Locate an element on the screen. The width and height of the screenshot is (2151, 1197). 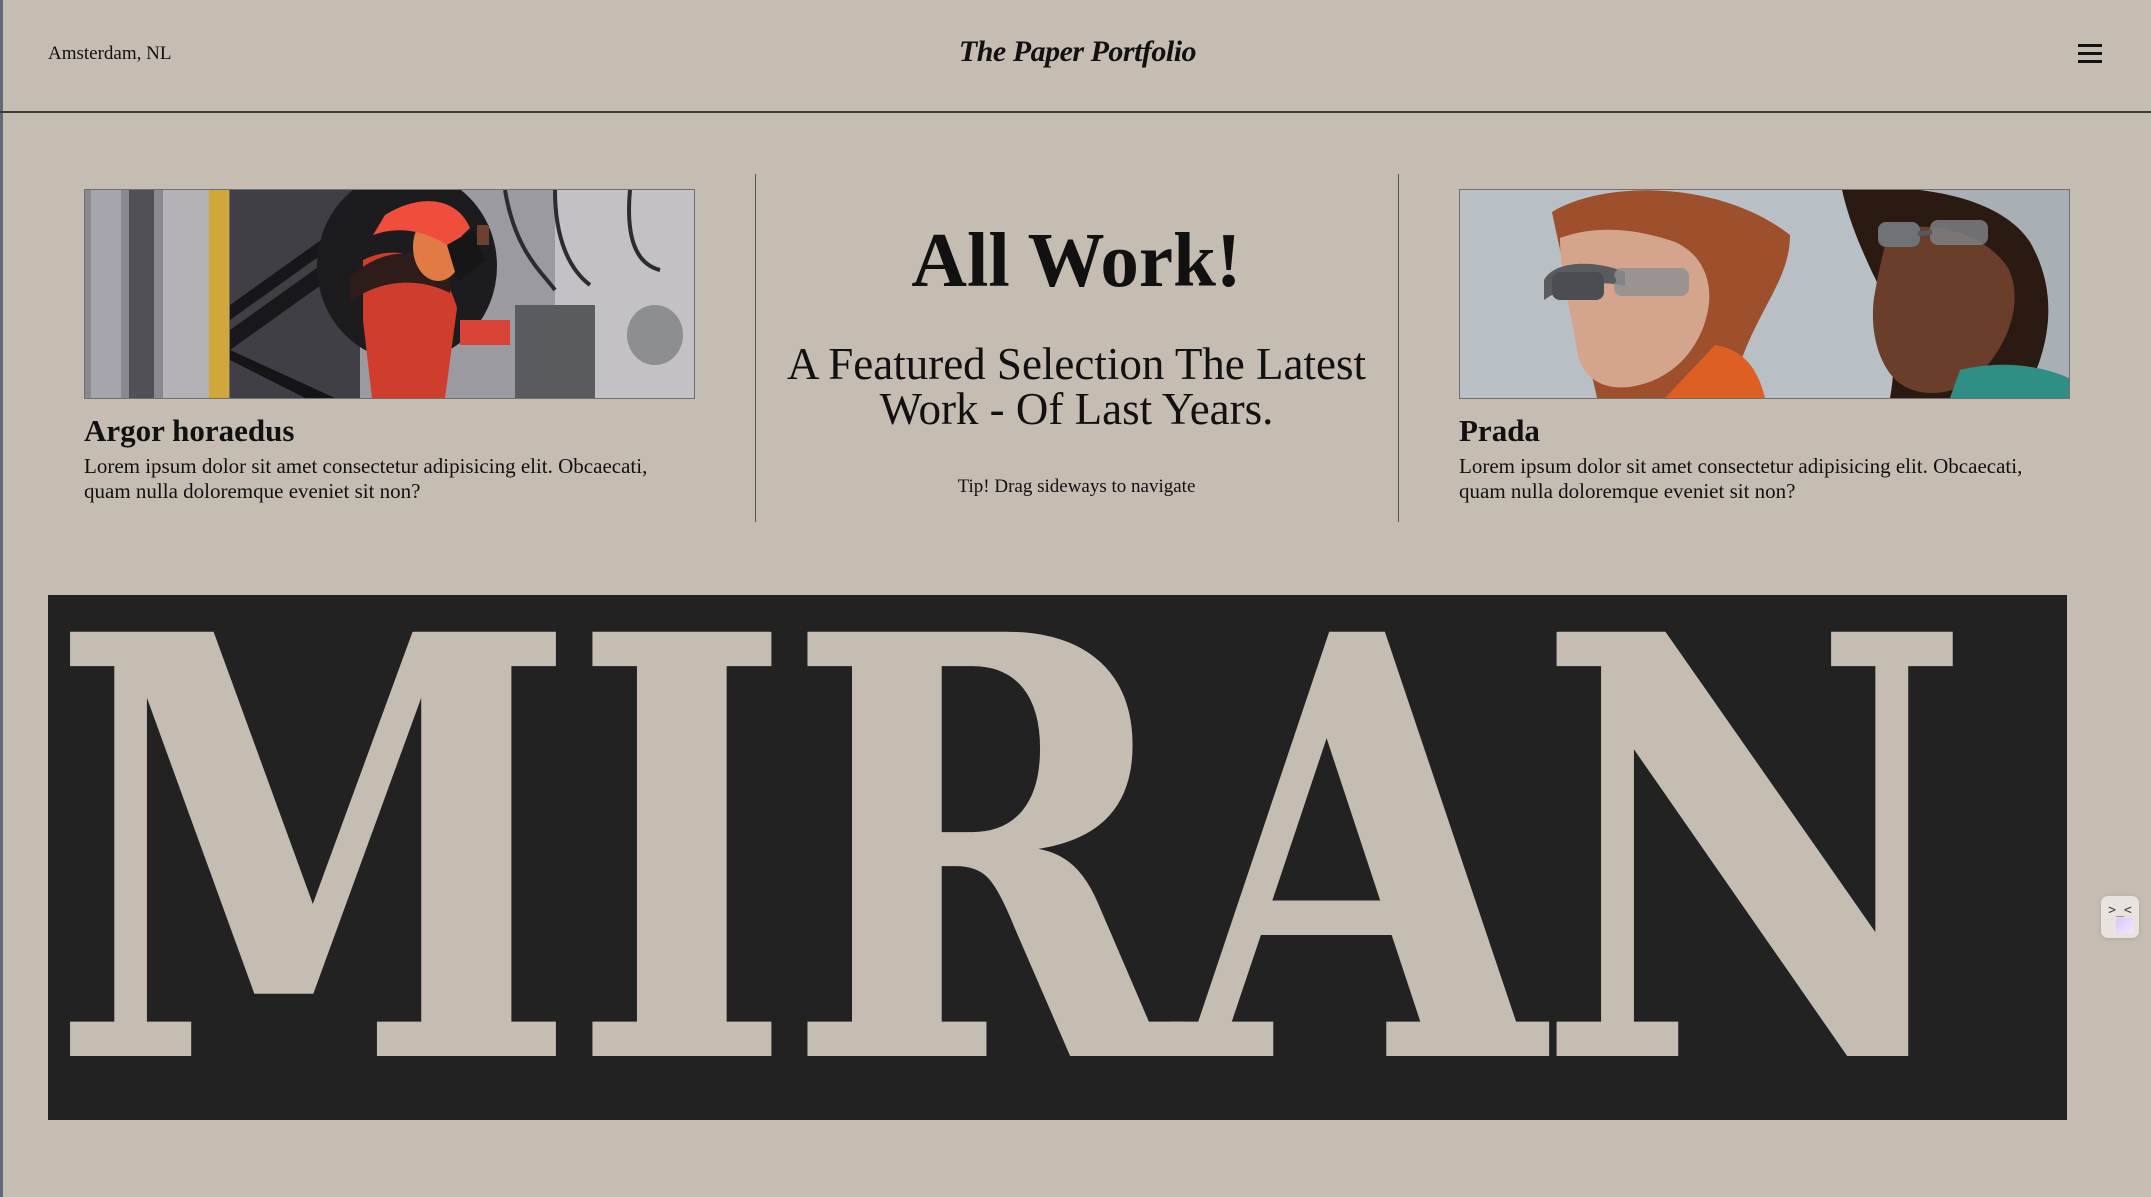
industrial-worker-image is located at coordinates (389, 294).